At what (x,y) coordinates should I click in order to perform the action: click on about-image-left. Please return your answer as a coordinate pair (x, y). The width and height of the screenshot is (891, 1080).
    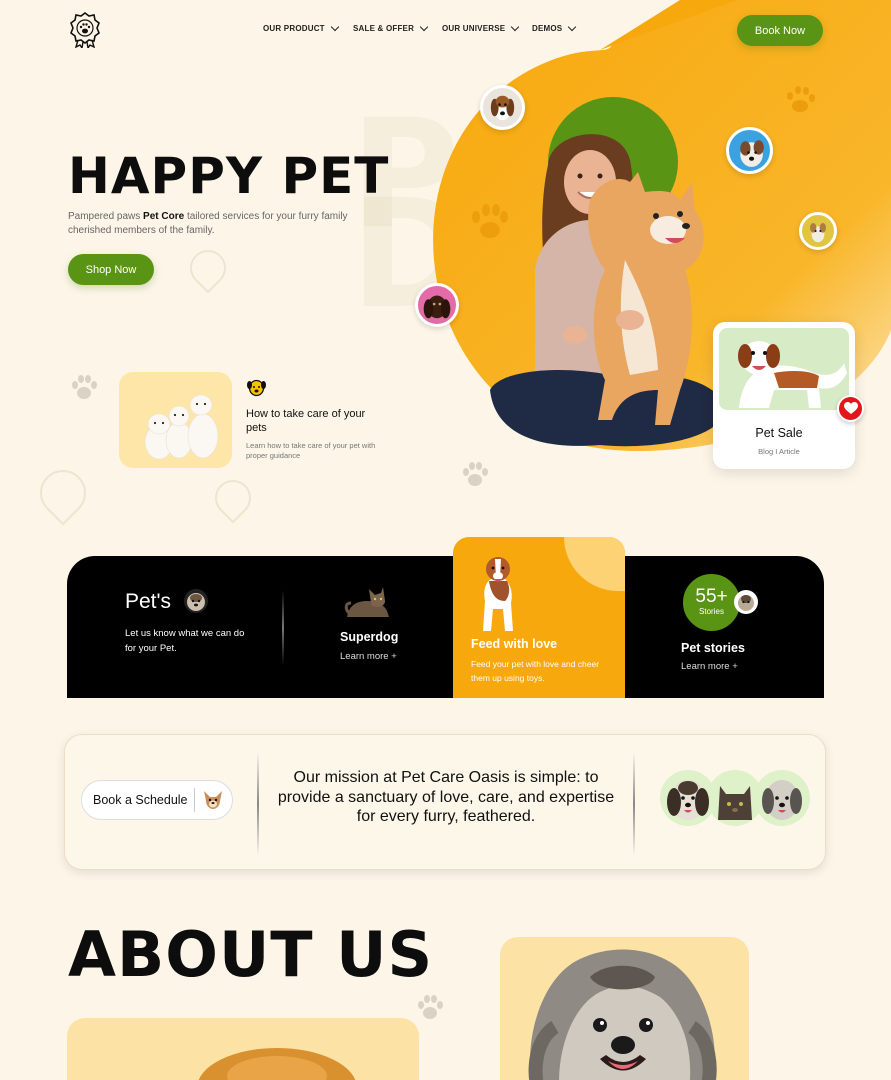
    Looking at the image, I should click on (243, 1049).